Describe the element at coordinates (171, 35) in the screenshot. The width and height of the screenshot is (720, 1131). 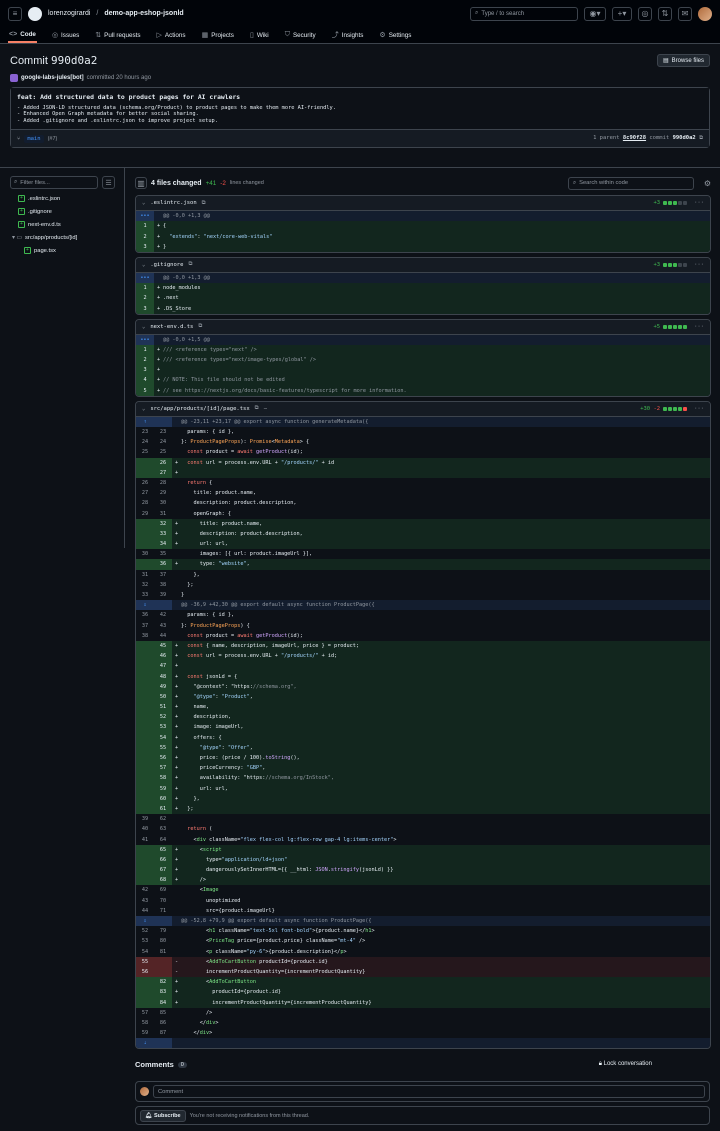
I see `tab-actions: ▷ Actions` at that location.